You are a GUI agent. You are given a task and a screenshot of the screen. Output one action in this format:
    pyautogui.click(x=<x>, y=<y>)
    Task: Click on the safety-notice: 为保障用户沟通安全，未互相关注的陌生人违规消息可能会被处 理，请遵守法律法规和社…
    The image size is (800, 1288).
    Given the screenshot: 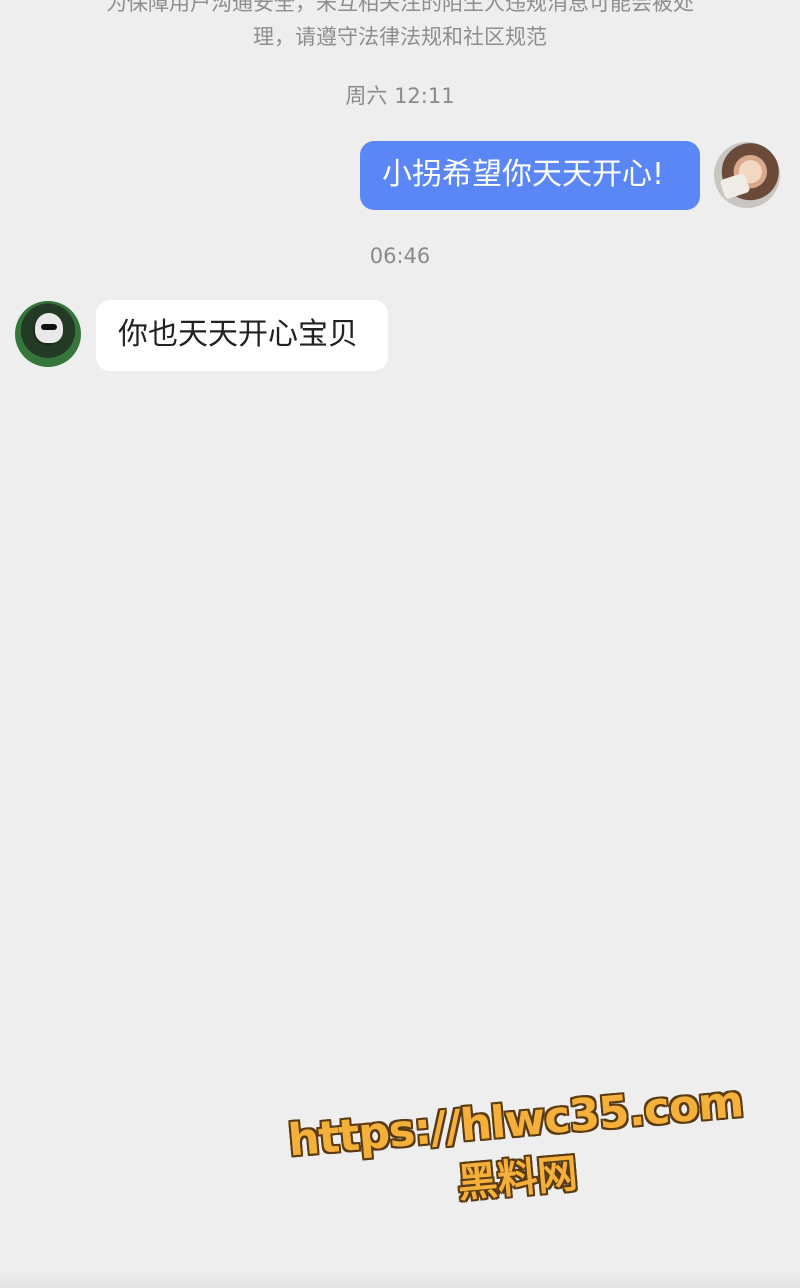 What is the action you would take?
    pyautogui.click(x=400, y=27)
    